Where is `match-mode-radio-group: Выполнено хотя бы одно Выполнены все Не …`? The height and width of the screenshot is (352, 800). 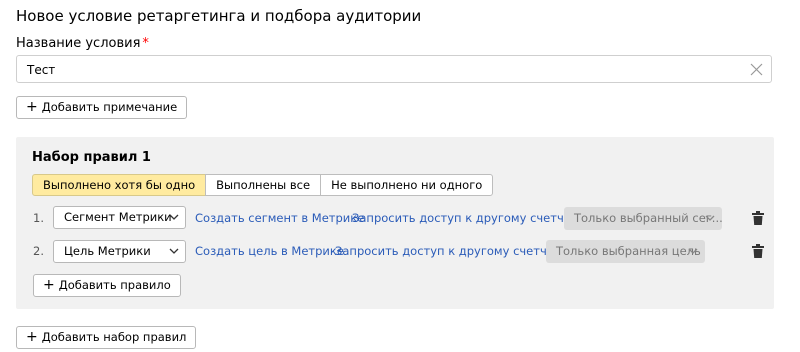
match-mode-radio-group: Выполнено хотя бы одно Выполнены все Не … is located at coordinates (263, 185).